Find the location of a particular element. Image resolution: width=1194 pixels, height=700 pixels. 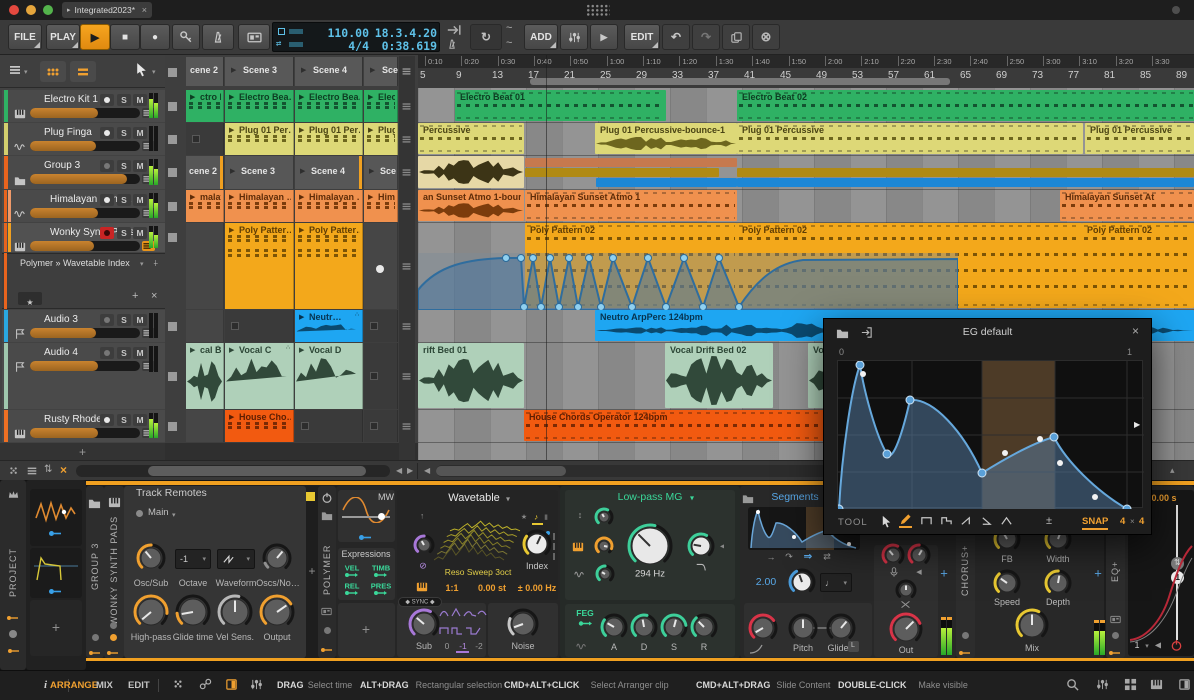

eg-triangle-tool is located at coordinates (1006, 521).